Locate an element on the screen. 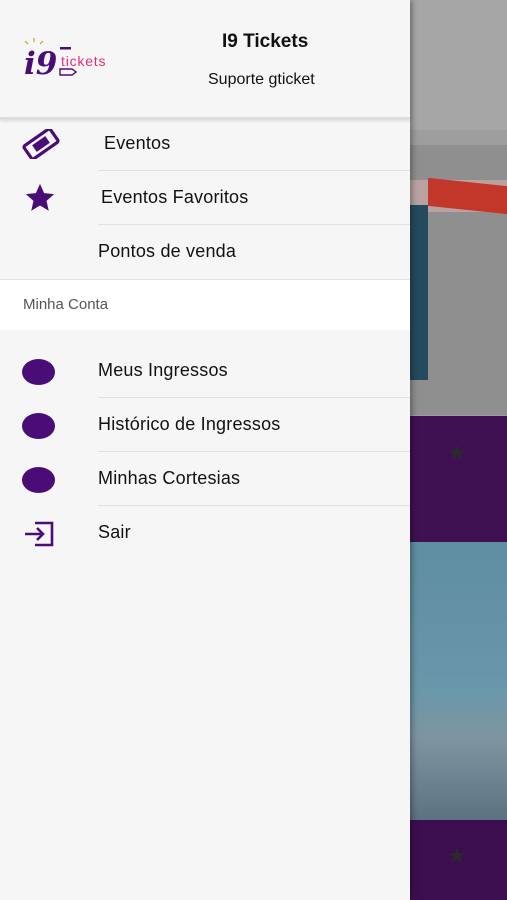  drawer-header: i9 tickets I9 Tickets Suporte gticket is located at coordinates (205, 59).